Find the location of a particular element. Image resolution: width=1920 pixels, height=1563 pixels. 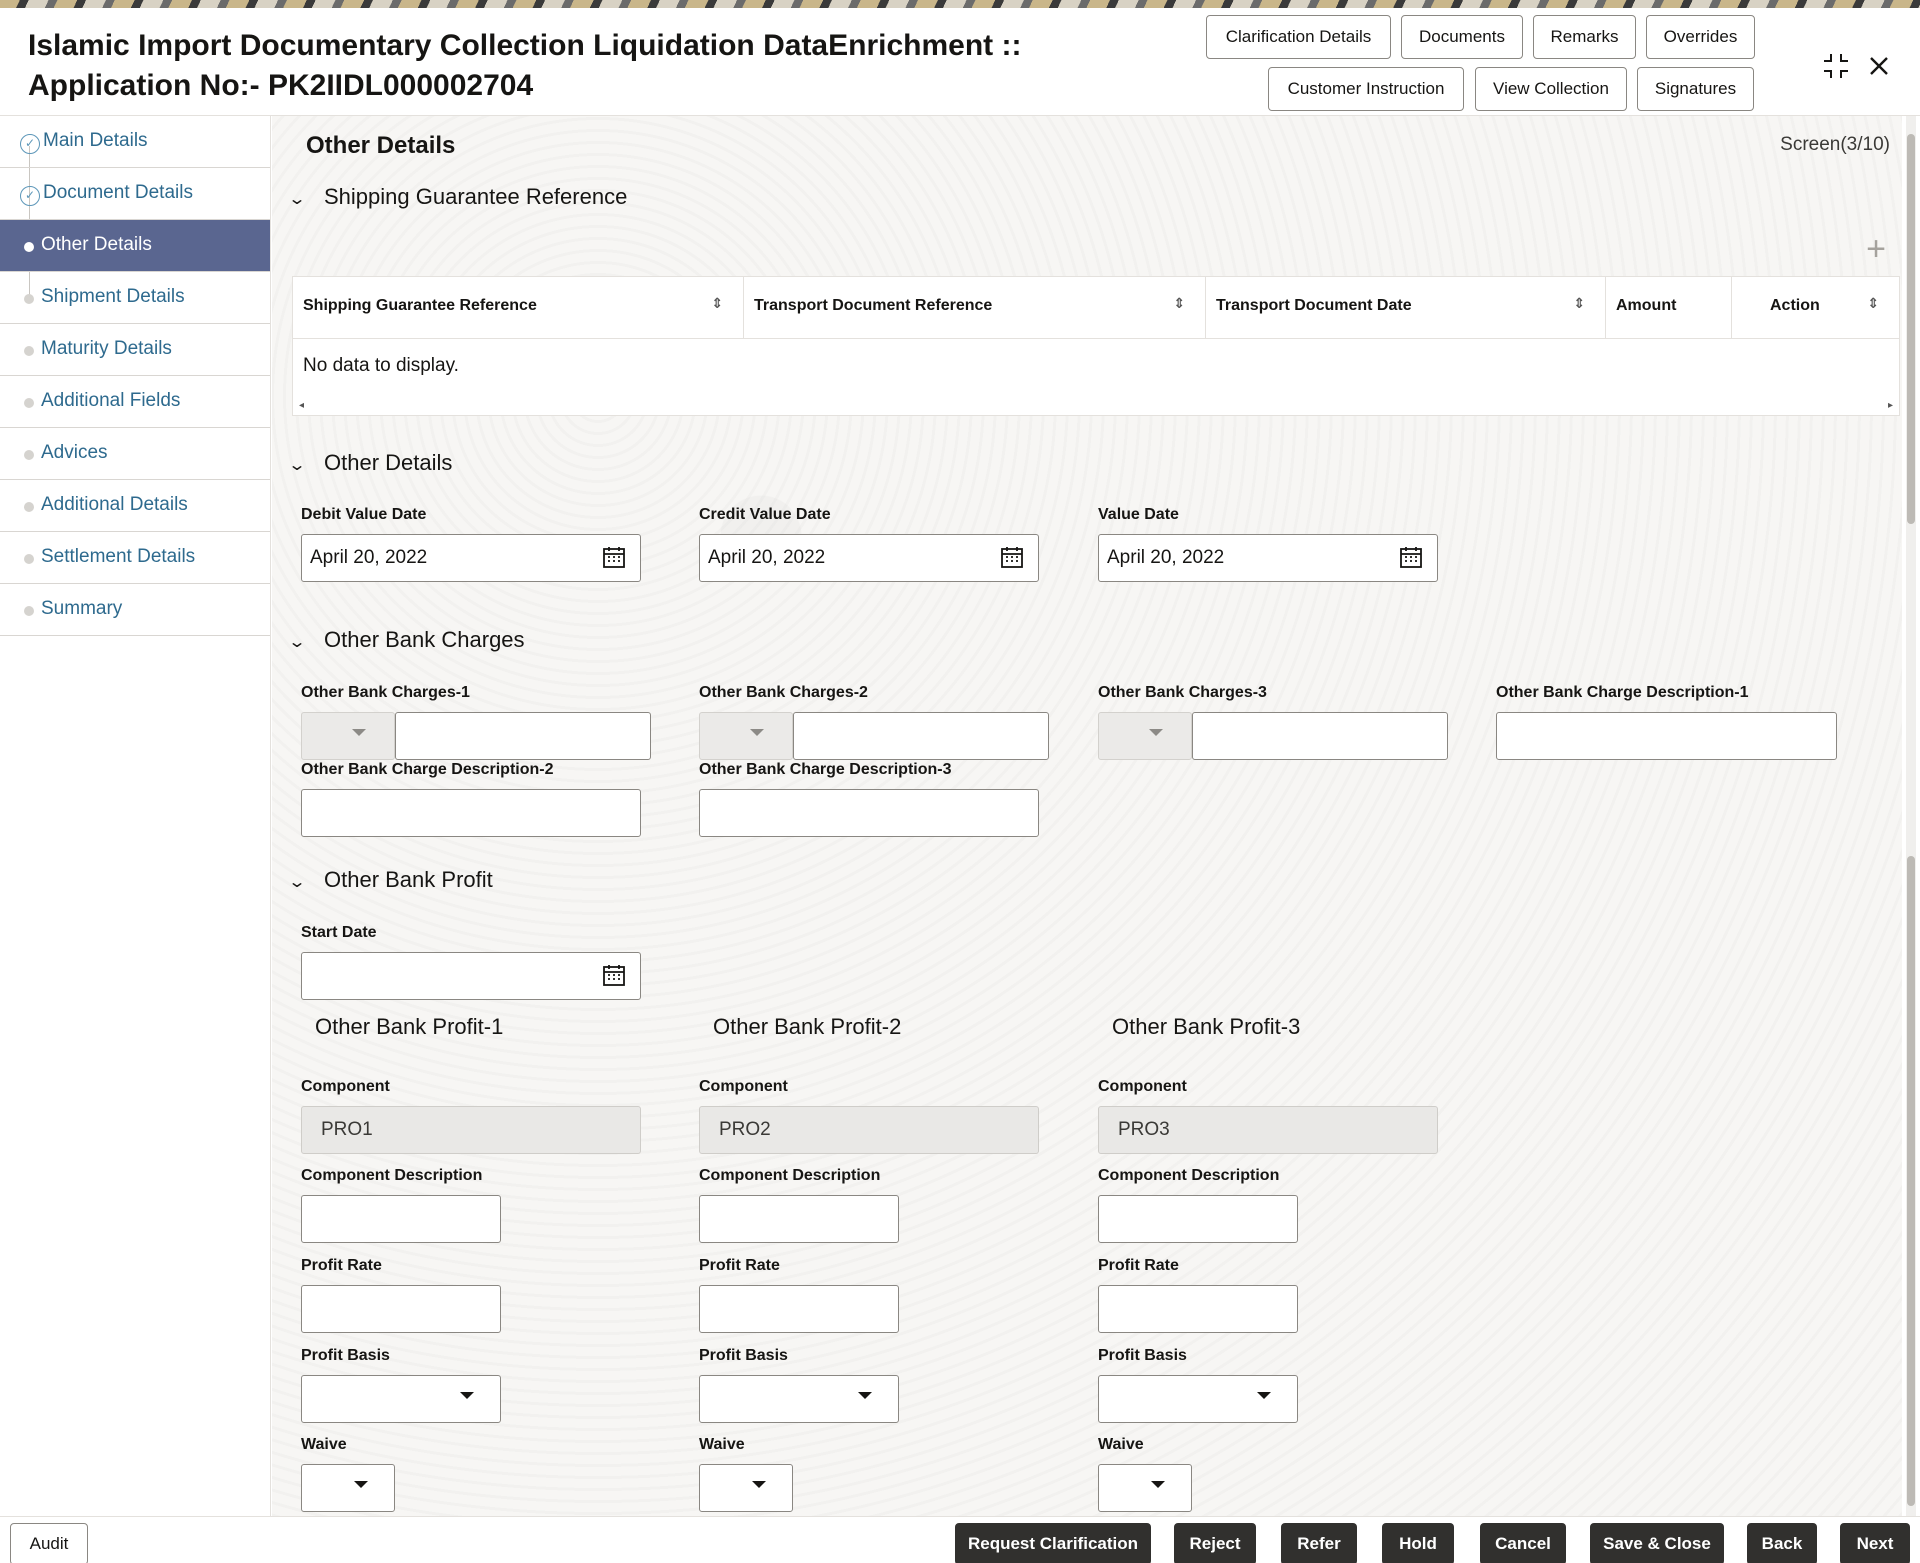

view-collection-button: View Collection is located at coordinates (1551, 89).